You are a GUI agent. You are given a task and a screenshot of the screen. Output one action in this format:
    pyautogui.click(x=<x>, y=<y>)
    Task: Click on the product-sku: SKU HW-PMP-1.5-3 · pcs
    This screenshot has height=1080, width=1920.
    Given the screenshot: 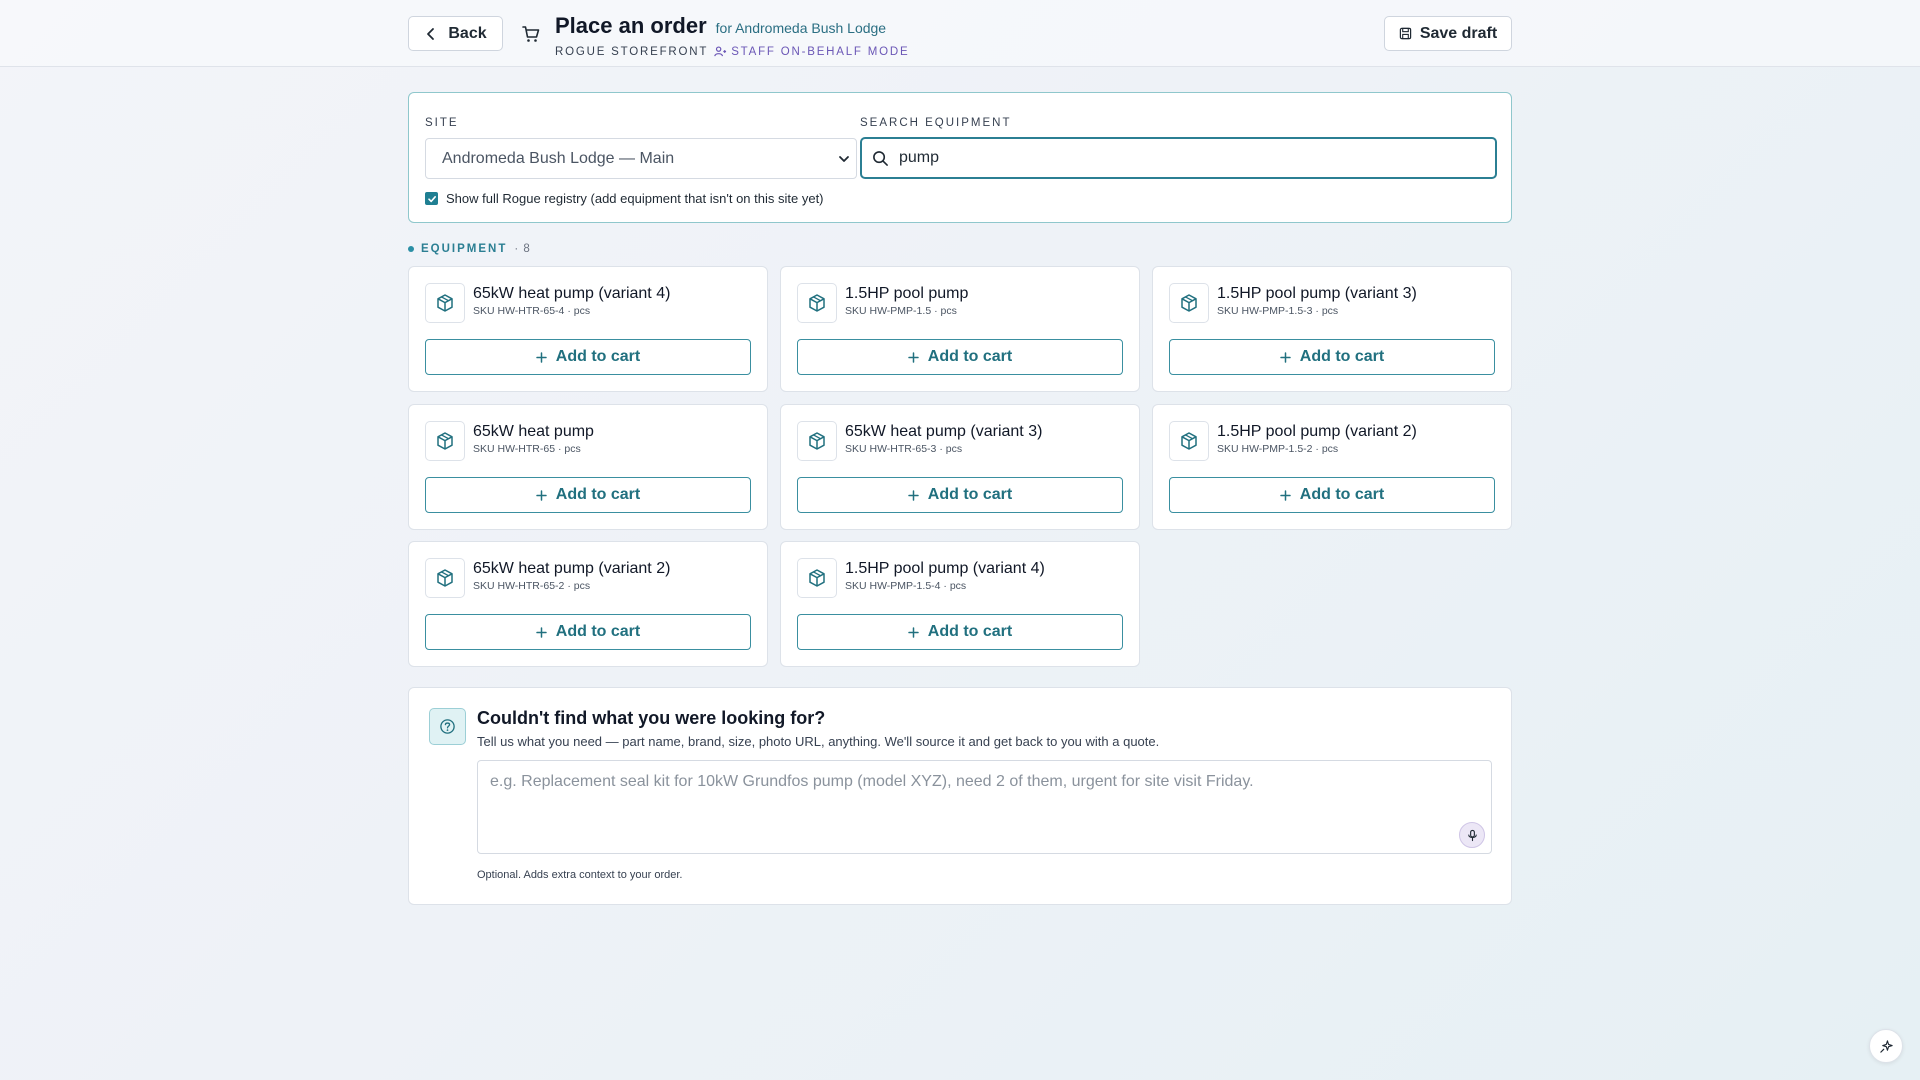 What is the action you would take?
    pyautogui.click(x=1278, y=311)
    